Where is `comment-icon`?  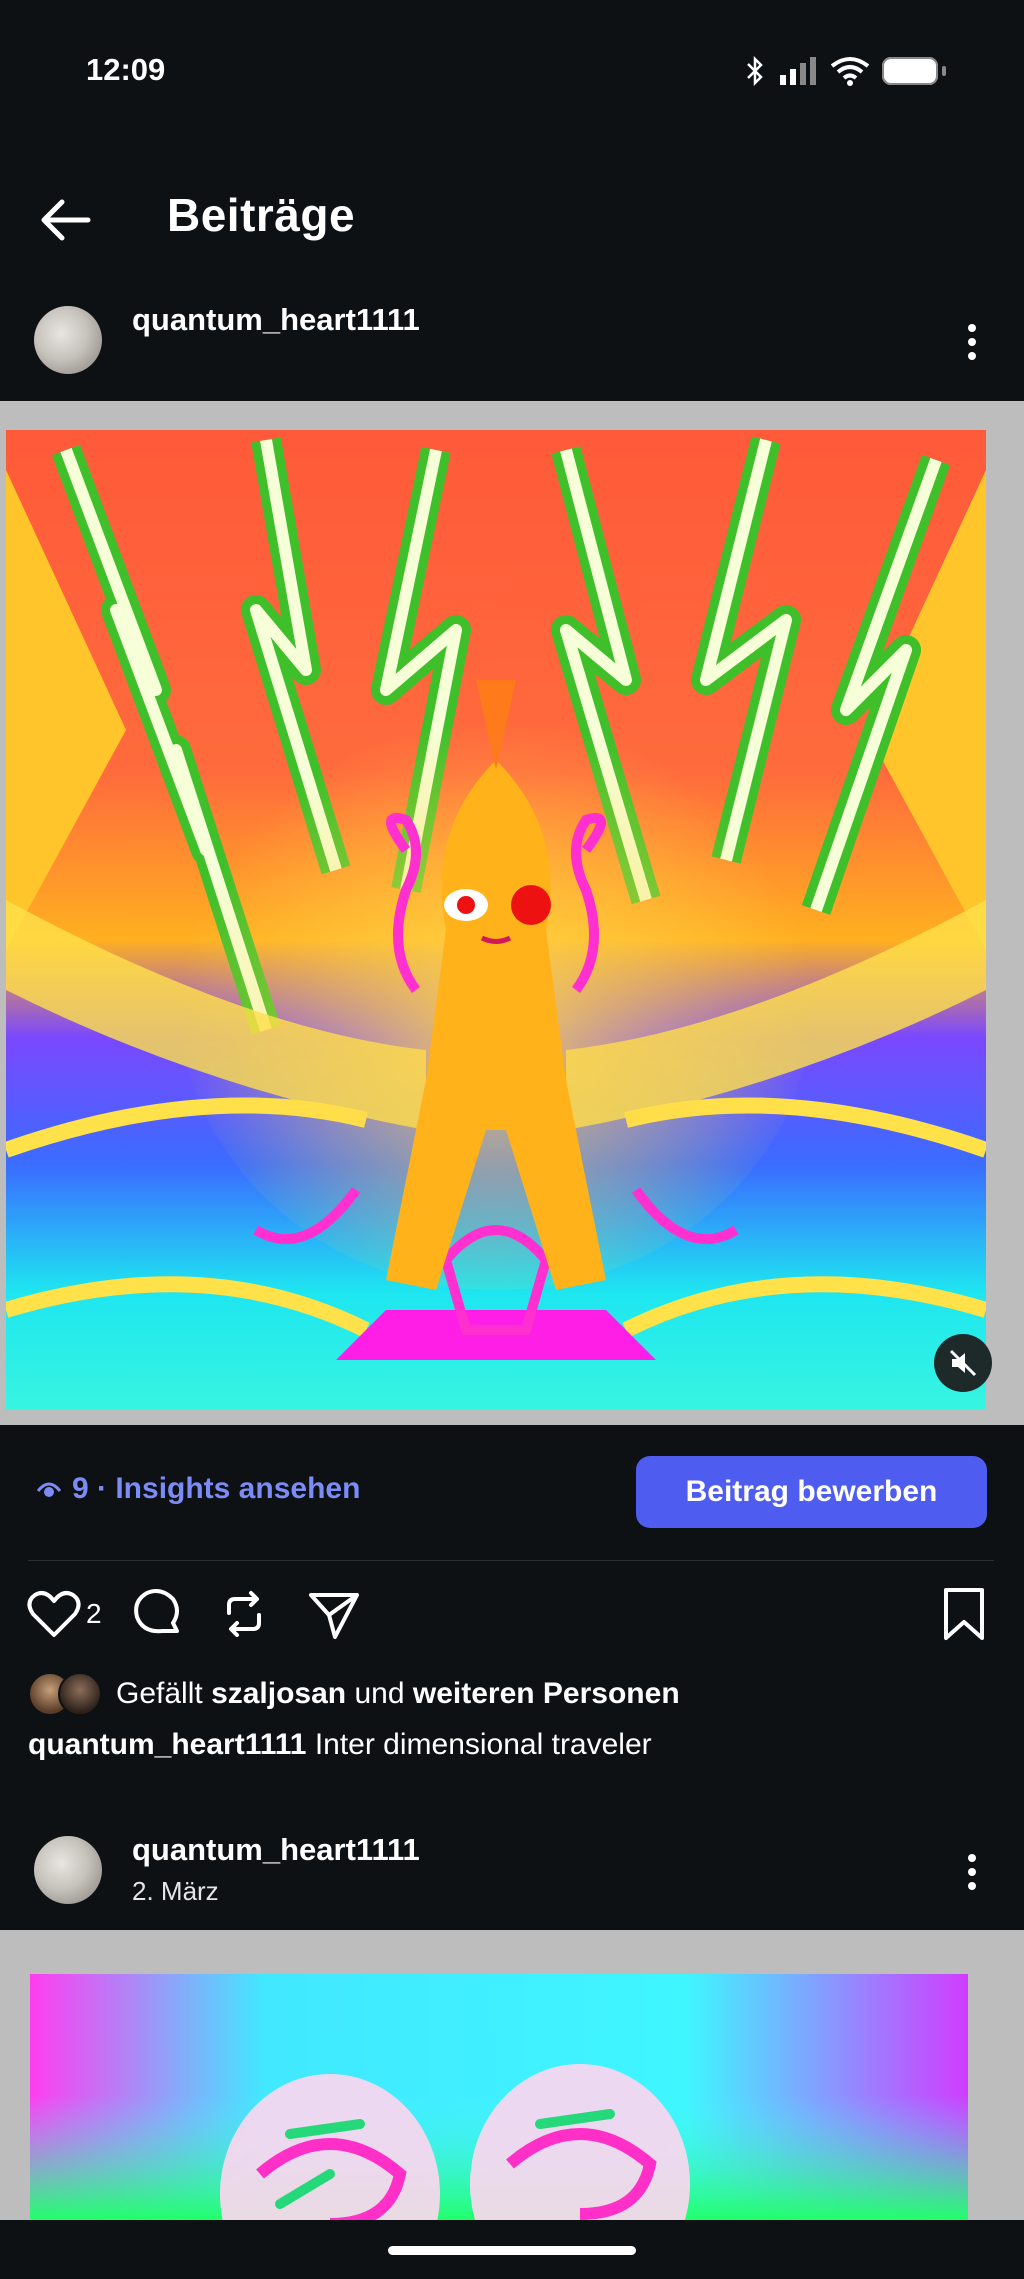
comment-icon is located at coordinates (156, 1611).